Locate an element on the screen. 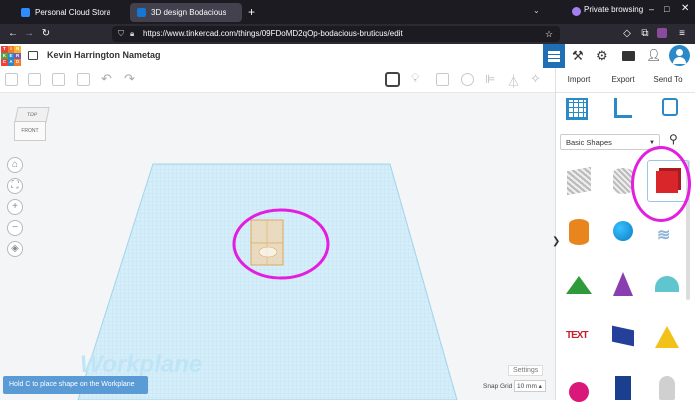 This screenshot has height=406, width=695. snap-grid-label: Snap Grid is located at coordinates (498, 386).